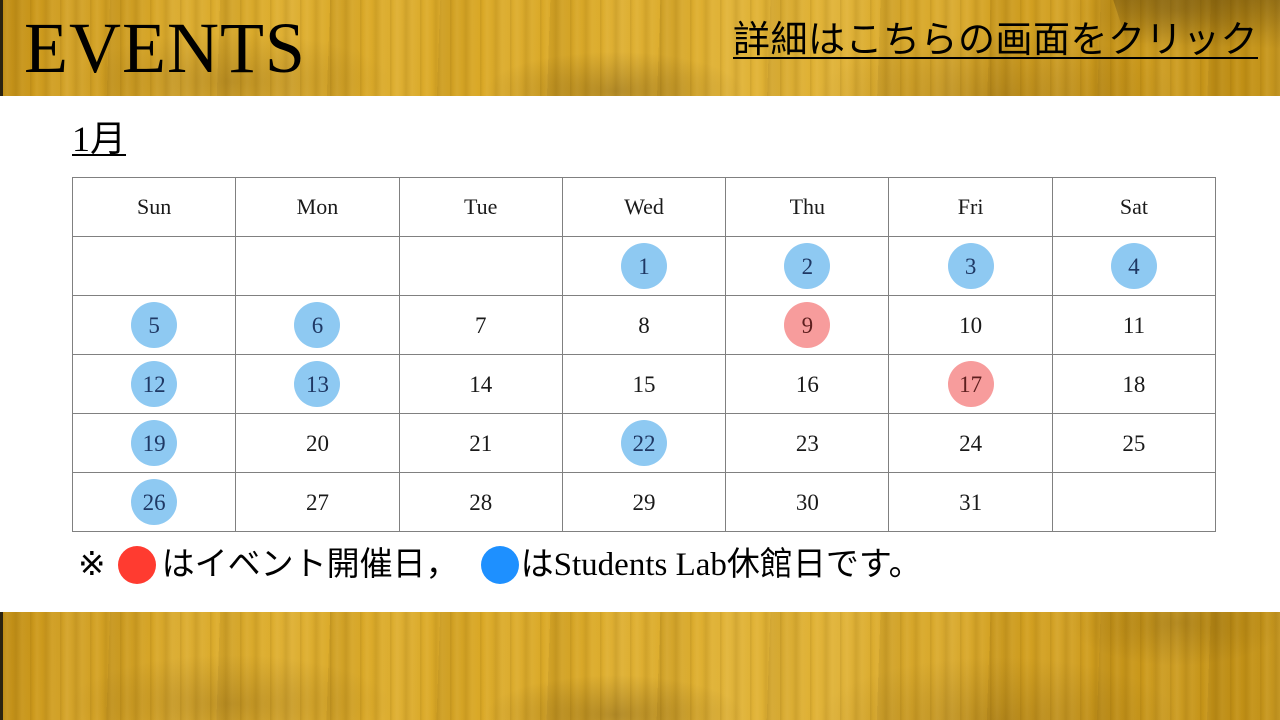  I want to click on calendar-week-row: 5 6 7 8 9 10 11, so click(644, 325).